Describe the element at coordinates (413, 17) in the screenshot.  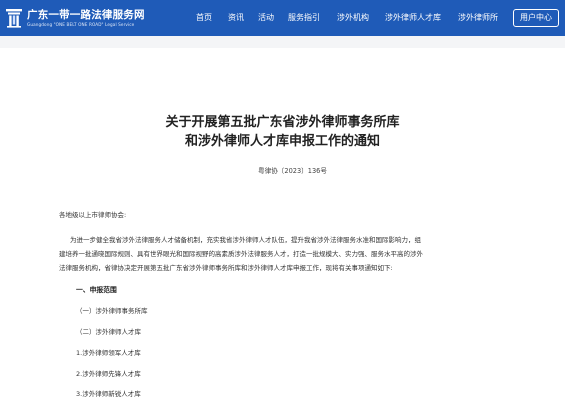
I see `nav-lawyer-talent-pool: 涉外律师人才库` at that location.